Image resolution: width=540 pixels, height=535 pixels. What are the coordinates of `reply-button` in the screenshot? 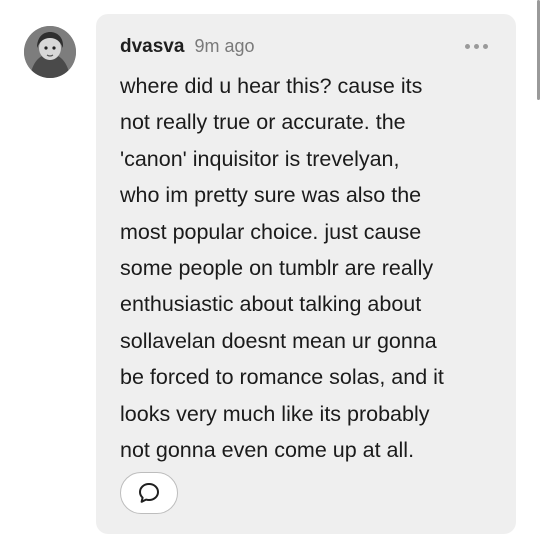 It's located at (149, 493).